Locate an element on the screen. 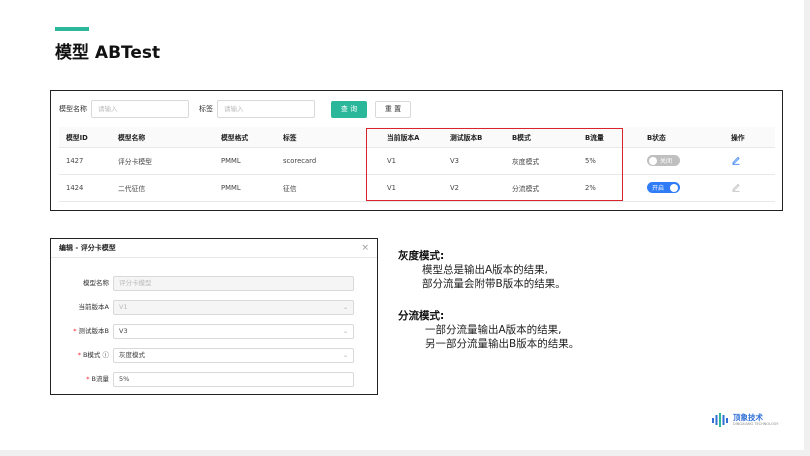 The width and height of the screenshot is (810, 456). tag-filter-label: 标签 is located at coordinates (206, 109).